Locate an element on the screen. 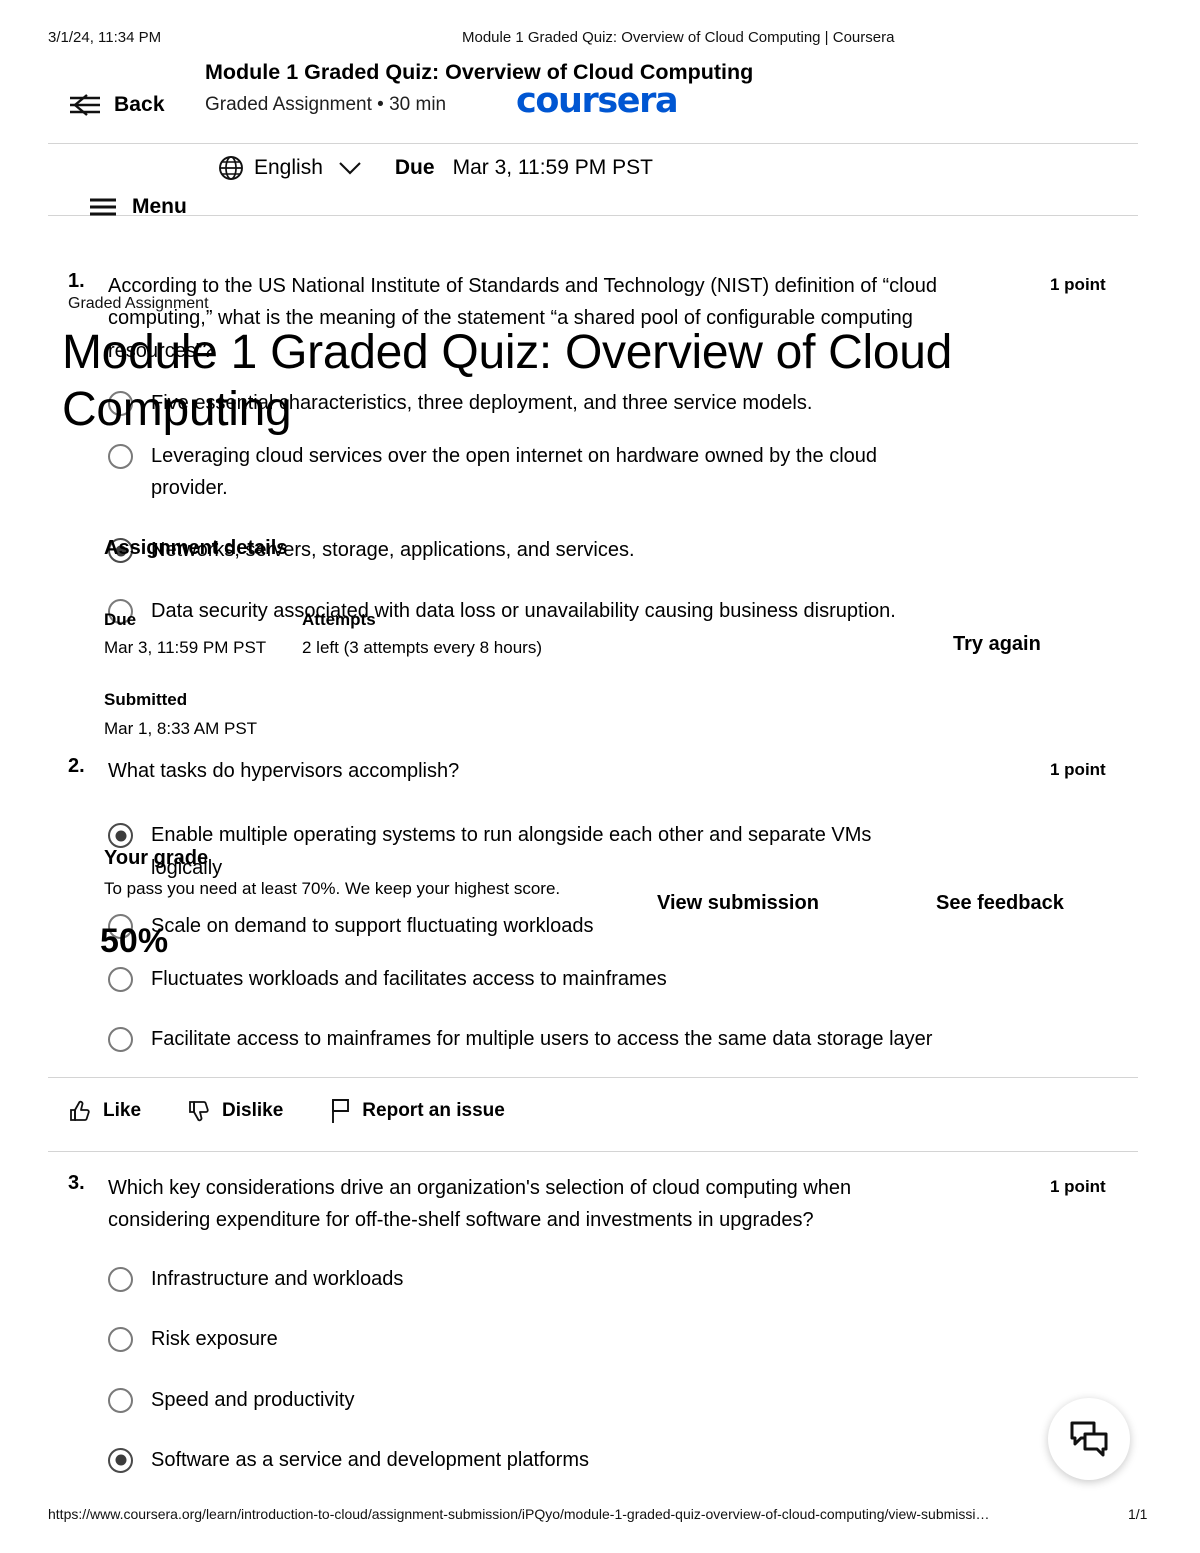  due-label: Due is located at coordinates (414, 167).